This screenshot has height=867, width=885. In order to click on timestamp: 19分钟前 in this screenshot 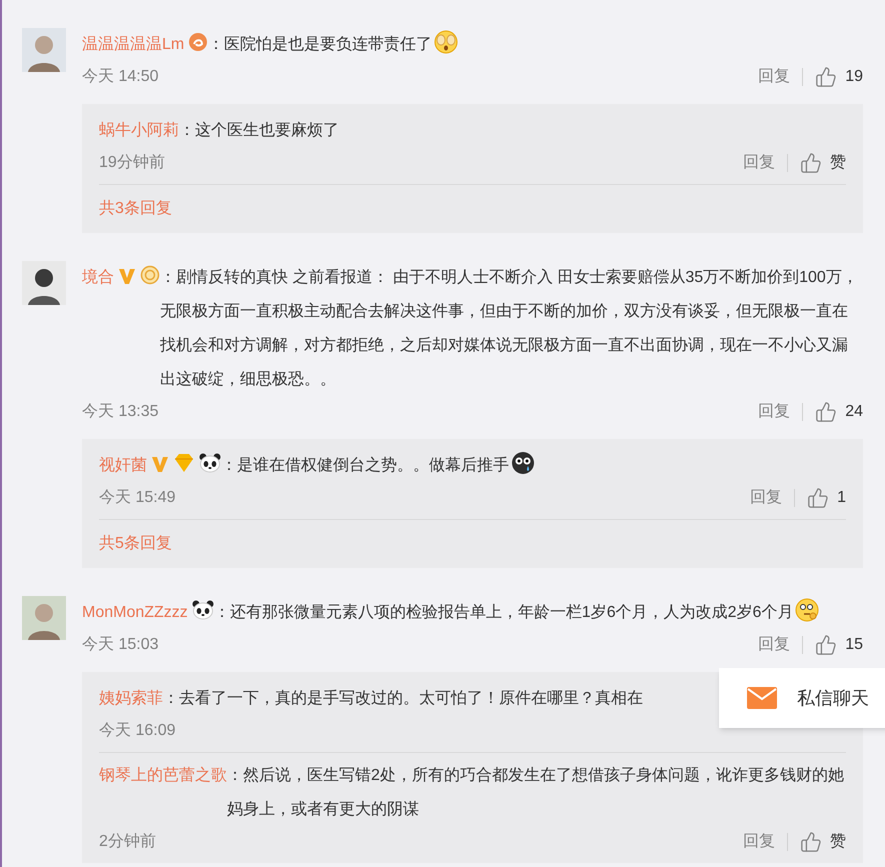, I will do `click(132, 163)`.